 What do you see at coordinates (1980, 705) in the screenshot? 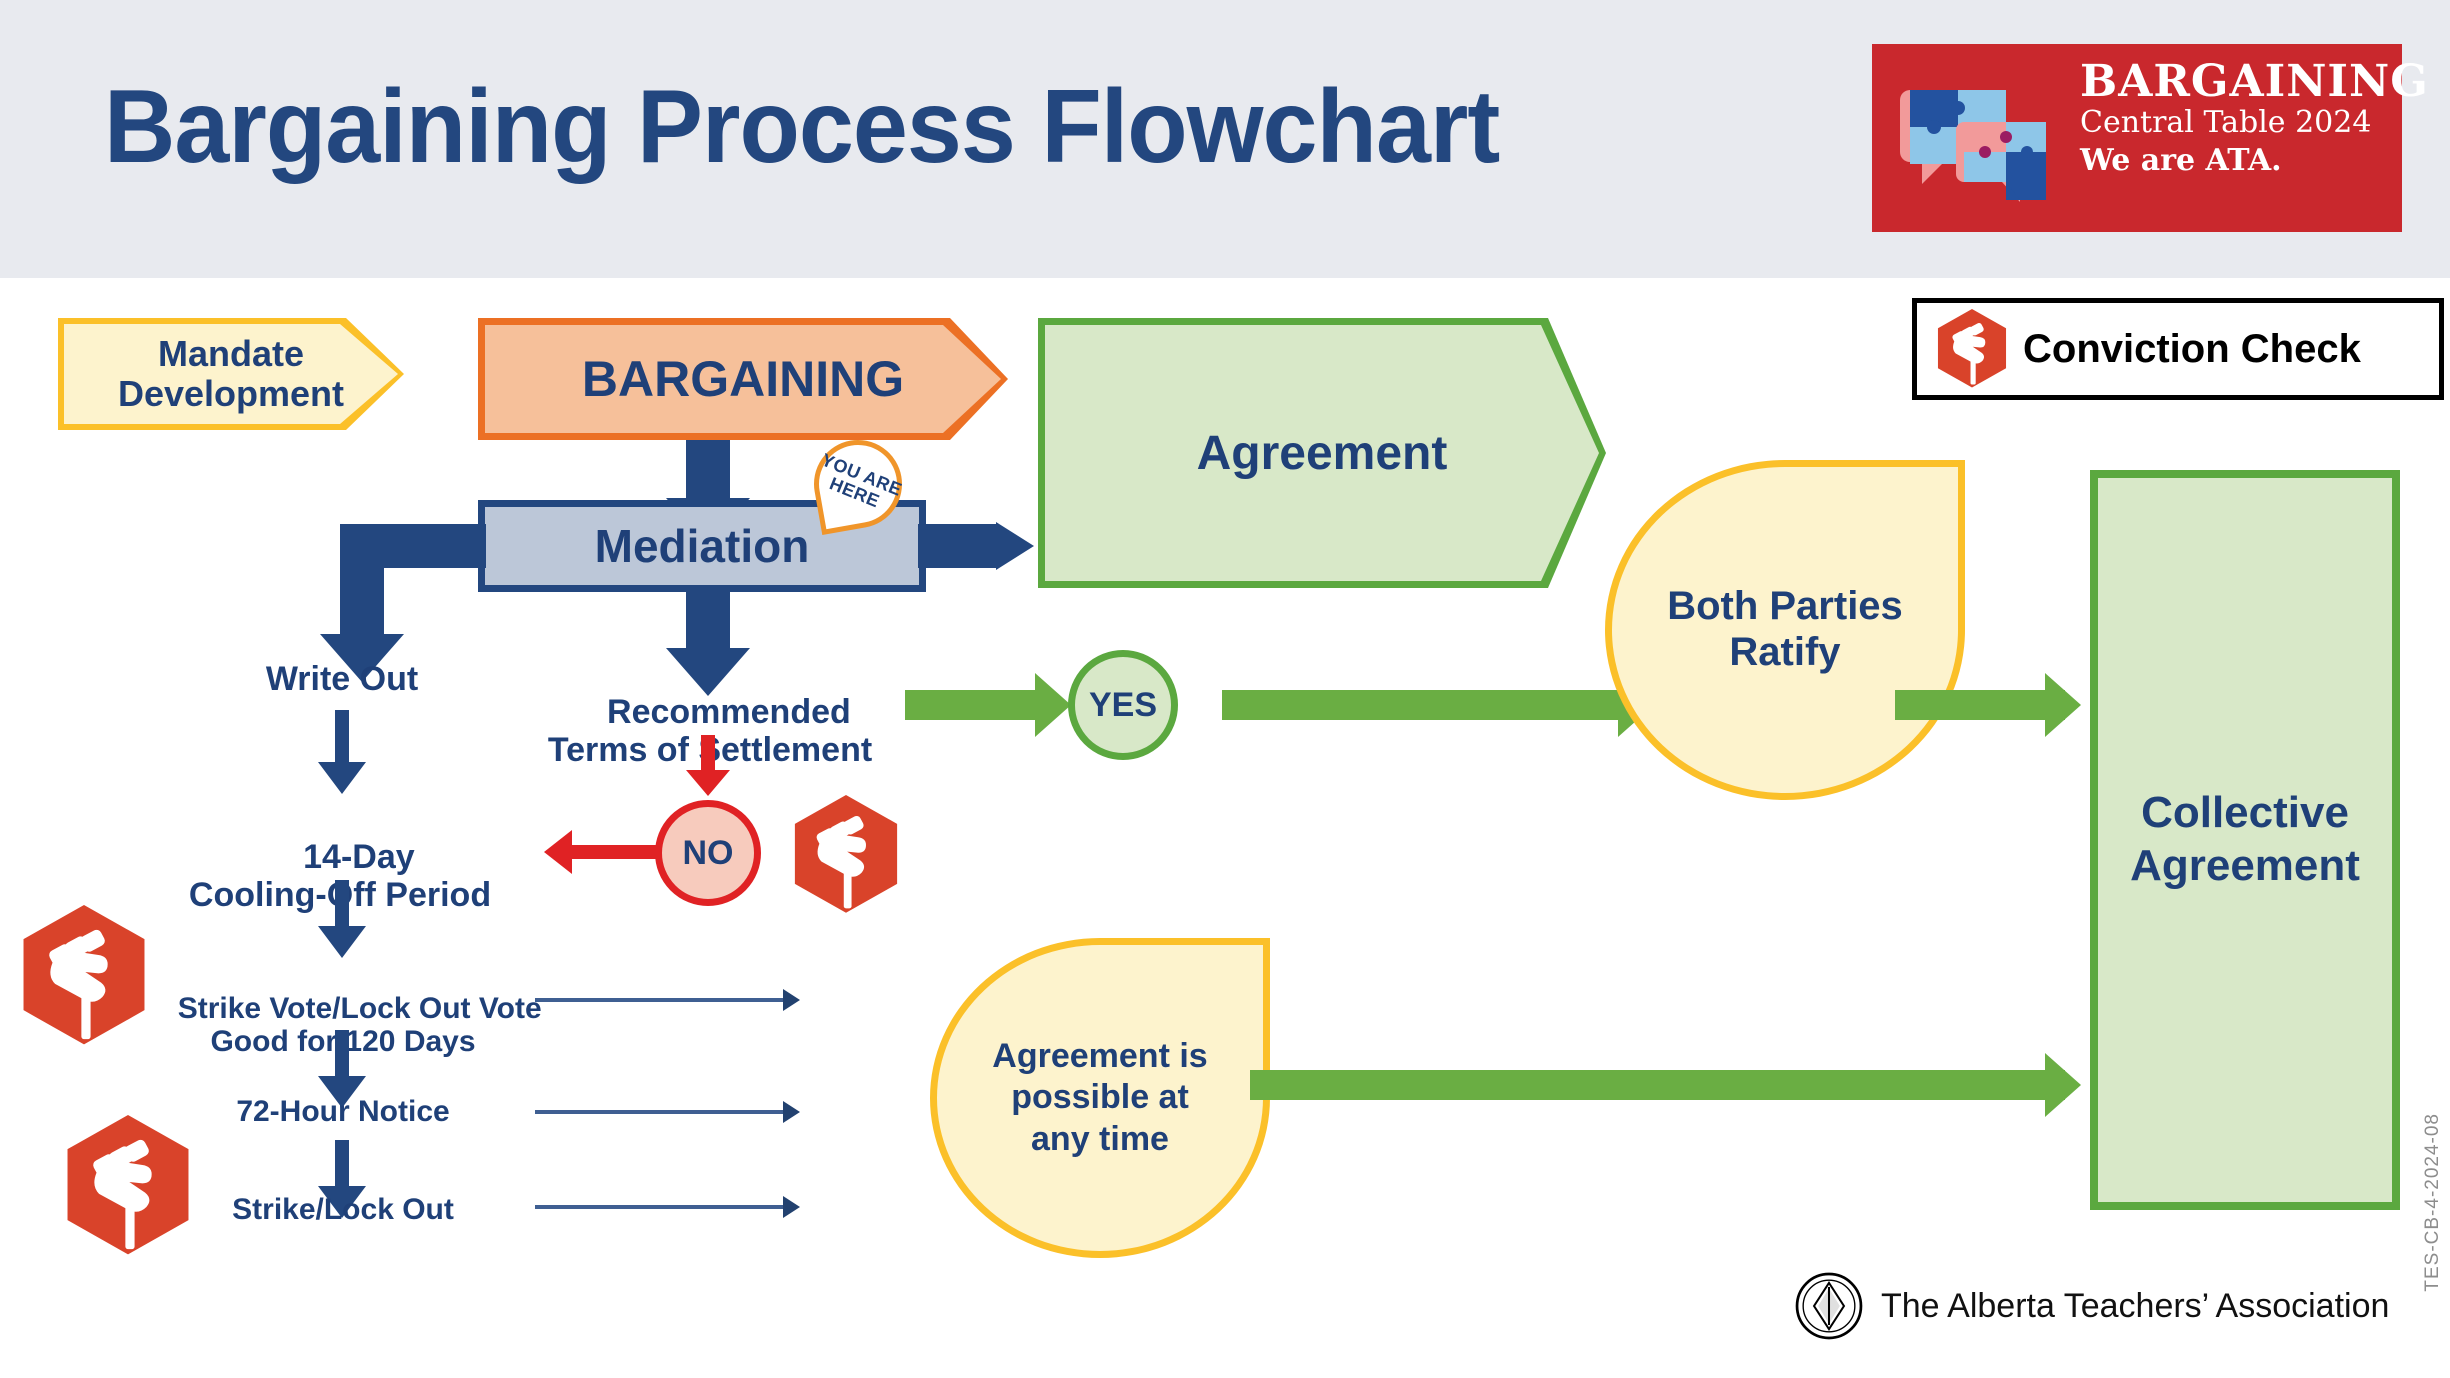
I see `connector-ratify-to-collective` at bounding box center [1980, 705].